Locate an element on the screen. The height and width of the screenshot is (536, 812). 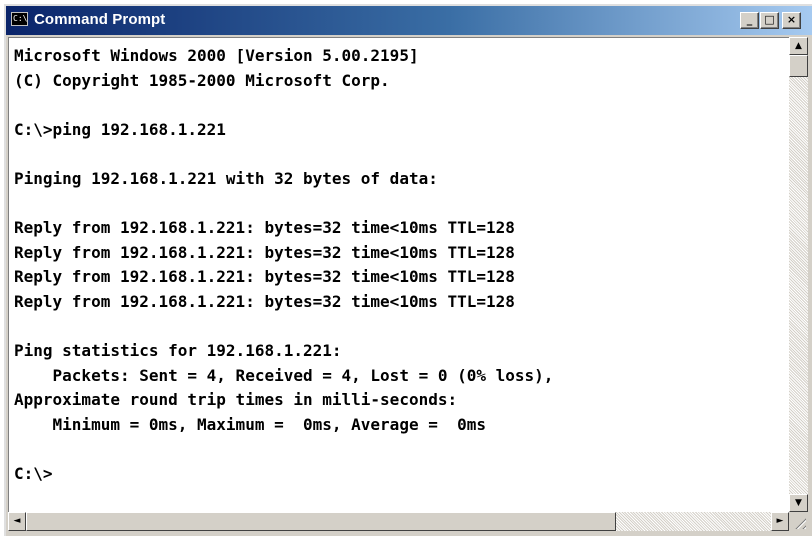
title-bar: C:\ Command Prompt _ □ × is located at coordinates (409, 20).